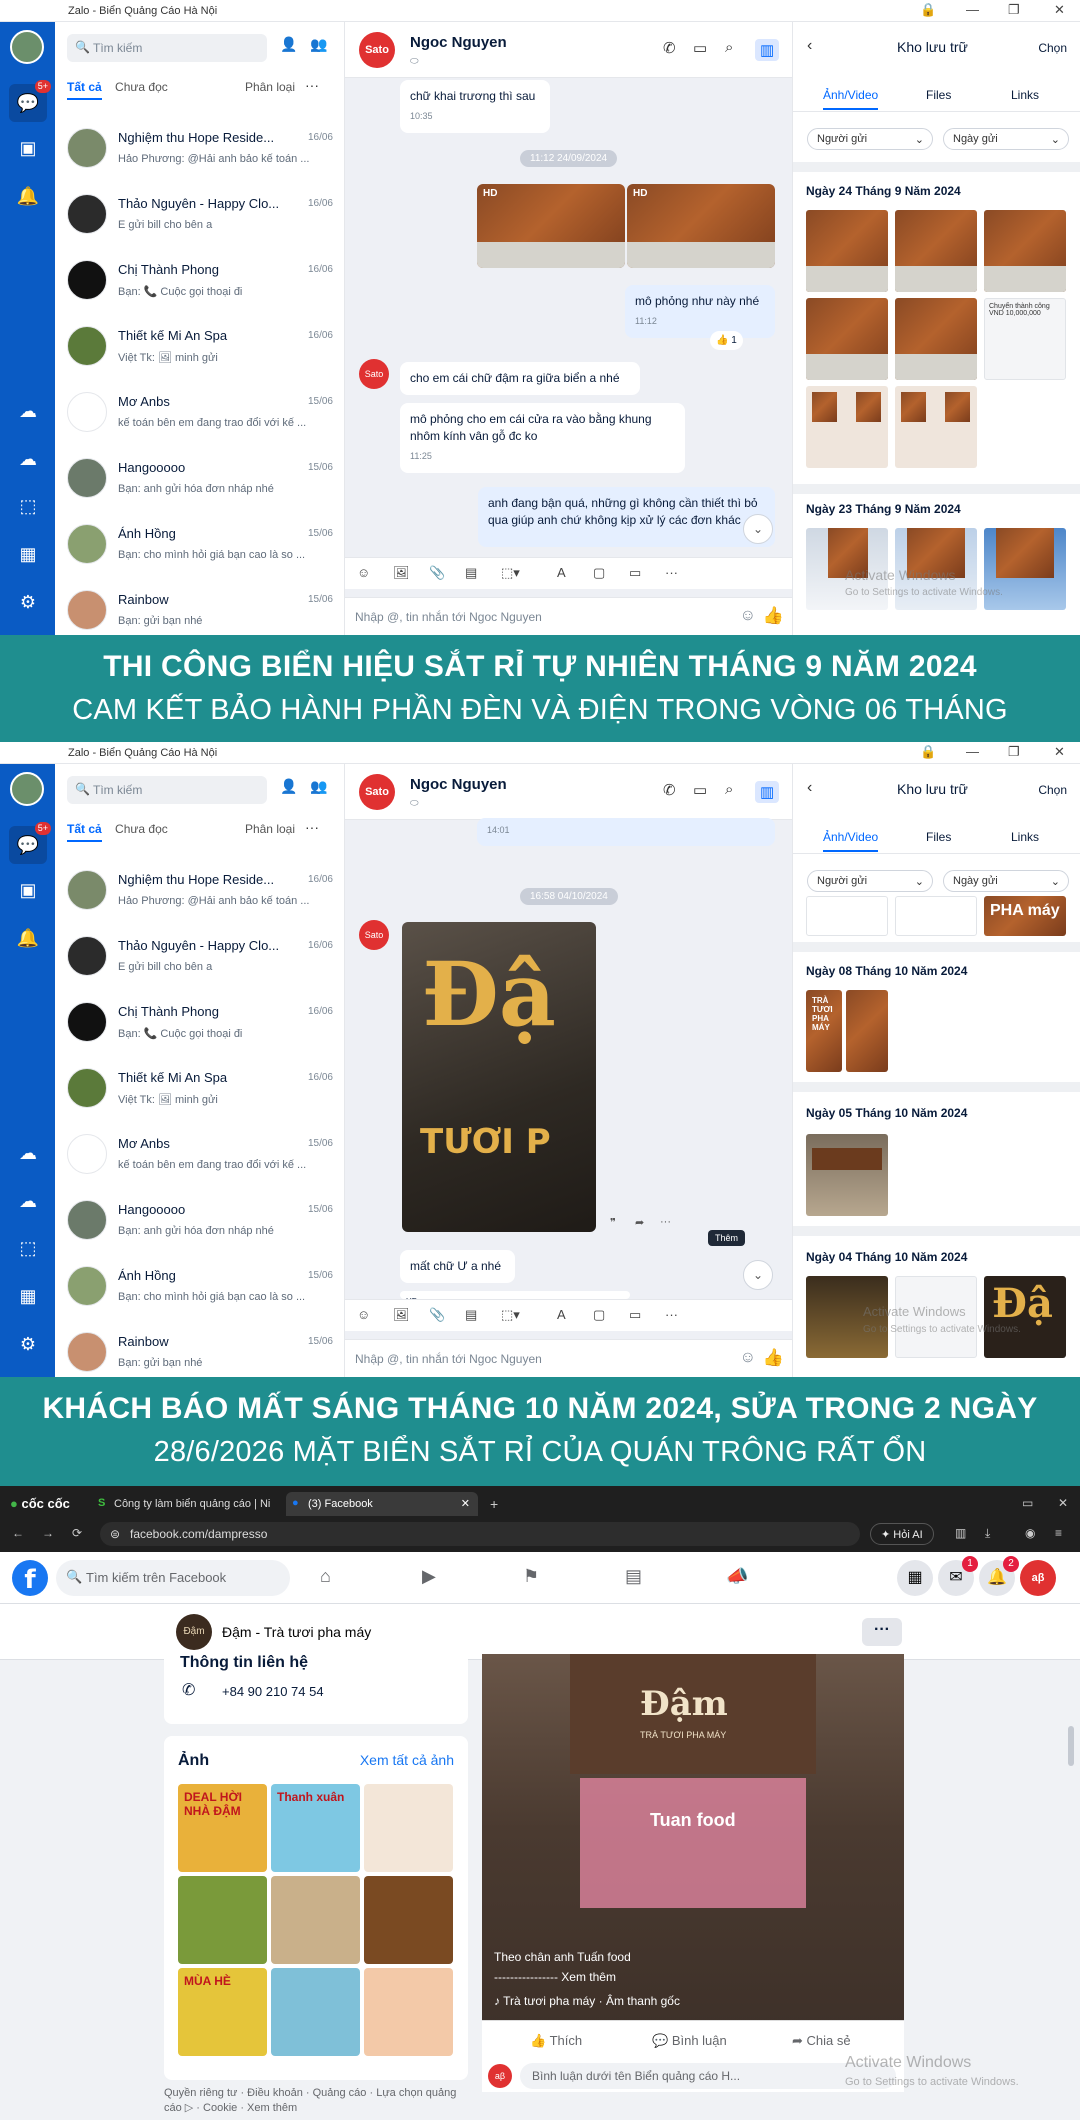 This screenshot has height=2120, width=1080. I want to click on gear-icon: ⚙, so click(28, 602).